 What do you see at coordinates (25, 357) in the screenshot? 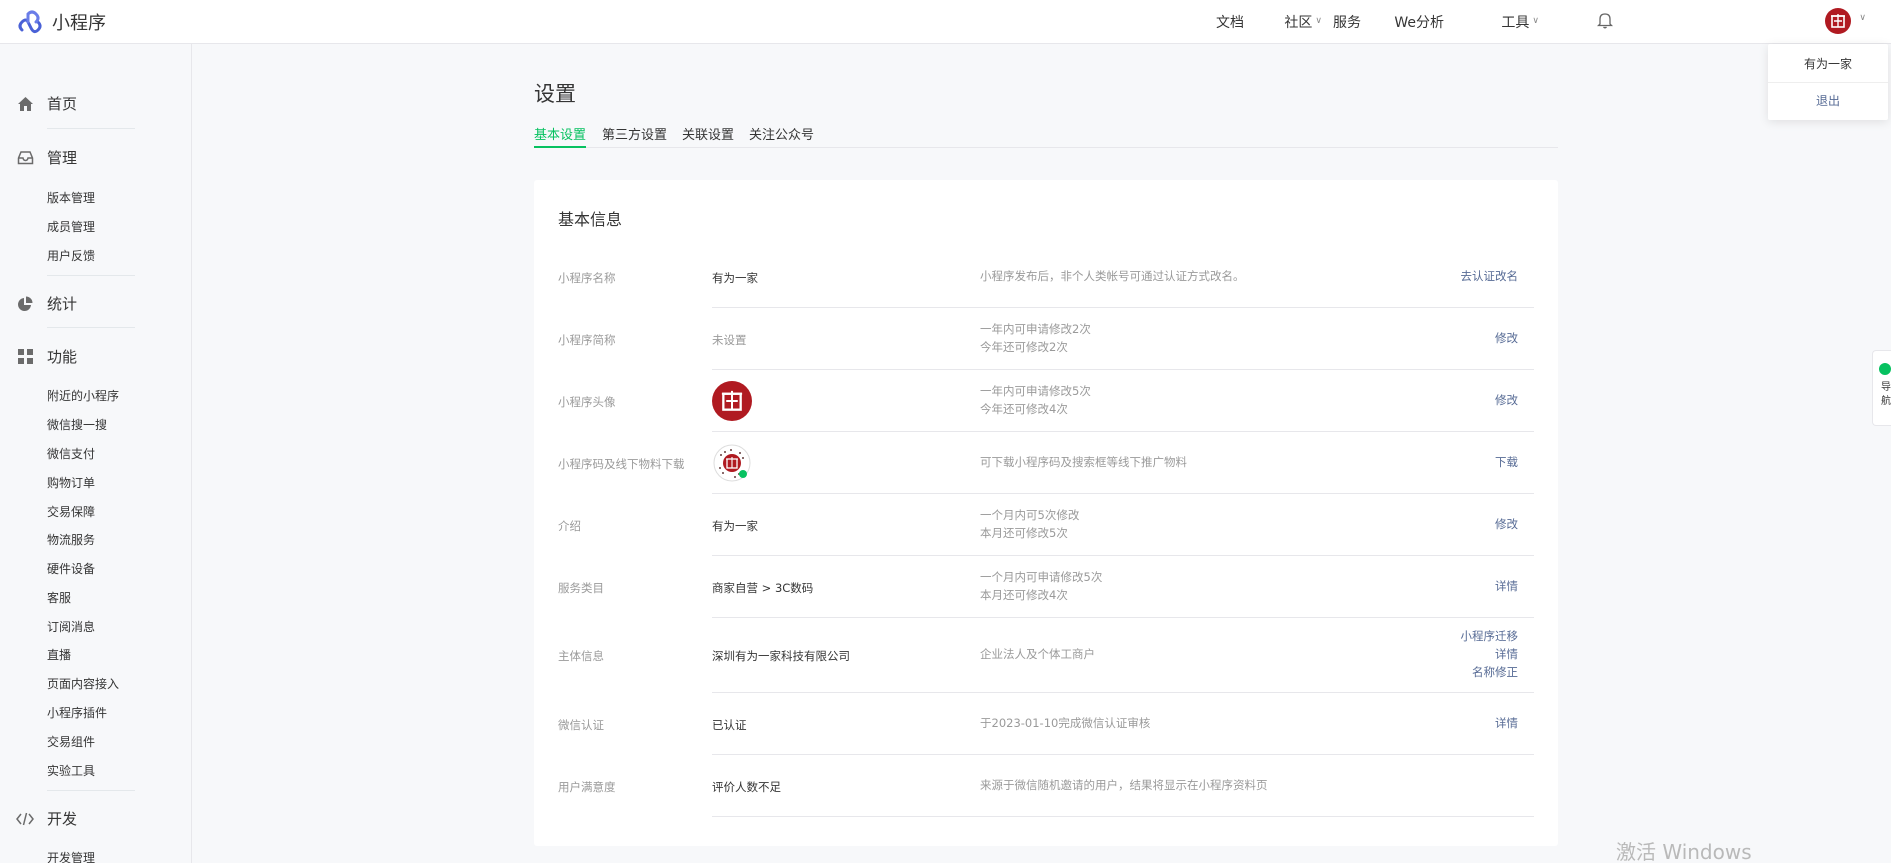
I see `grid-icon` at bounding box center [25, 357].